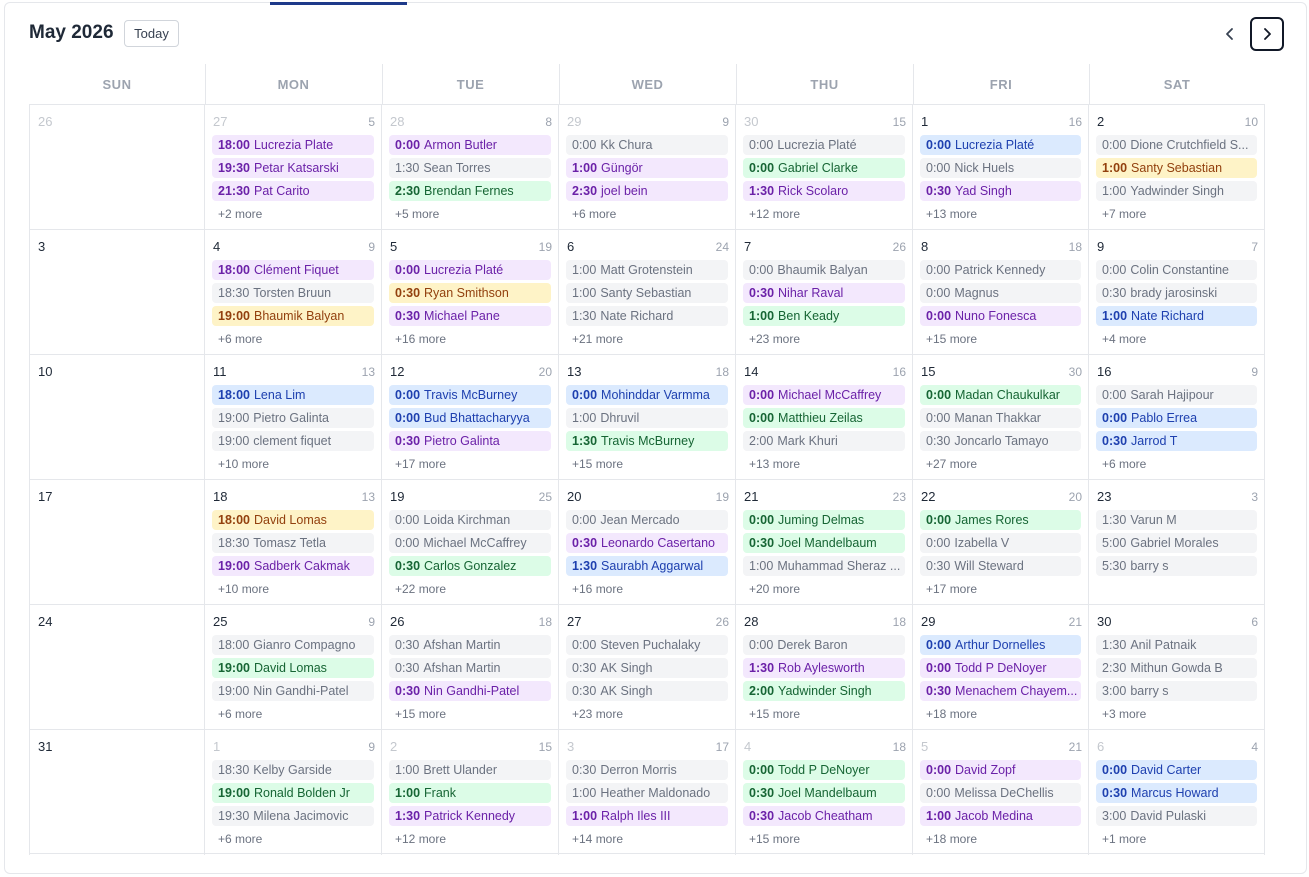 The height and width of the screenshot is (877, 1309). Describe the element at coordinates (1176, 395) in the screenshot. I see `event-chip: 0:00 Sarah Hajipour` at that location.